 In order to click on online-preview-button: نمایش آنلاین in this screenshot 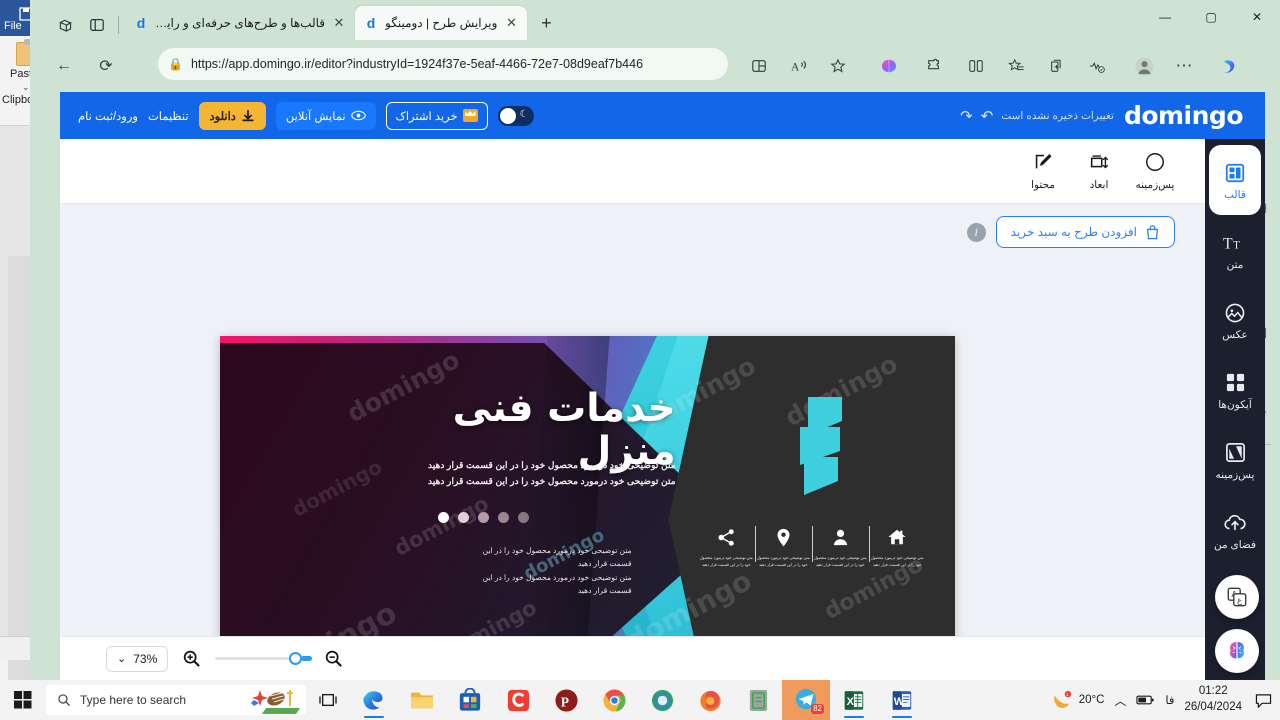, I will do `click(325, 115)`.